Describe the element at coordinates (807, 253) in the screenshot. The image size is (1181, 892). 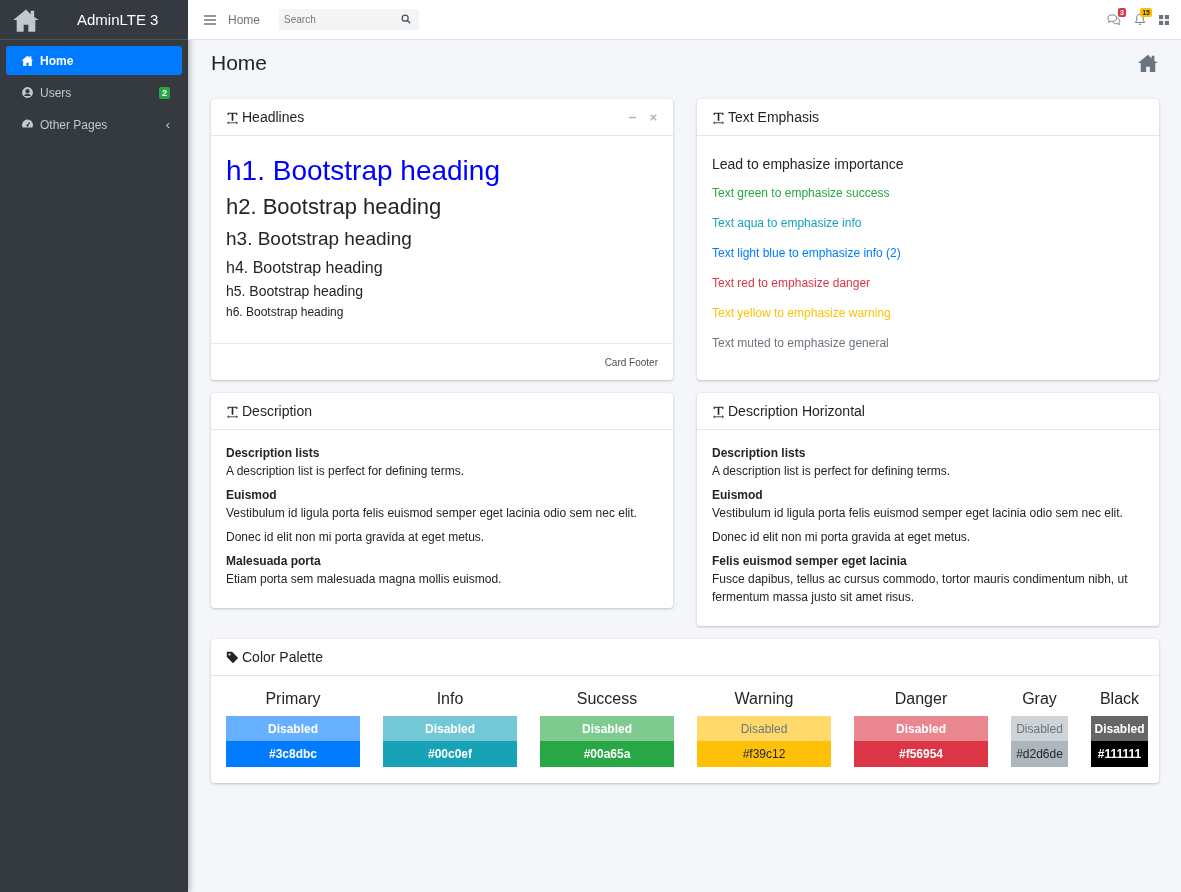
I see `emphasis-text: Text light blue to emphasize info (2)` at that location.